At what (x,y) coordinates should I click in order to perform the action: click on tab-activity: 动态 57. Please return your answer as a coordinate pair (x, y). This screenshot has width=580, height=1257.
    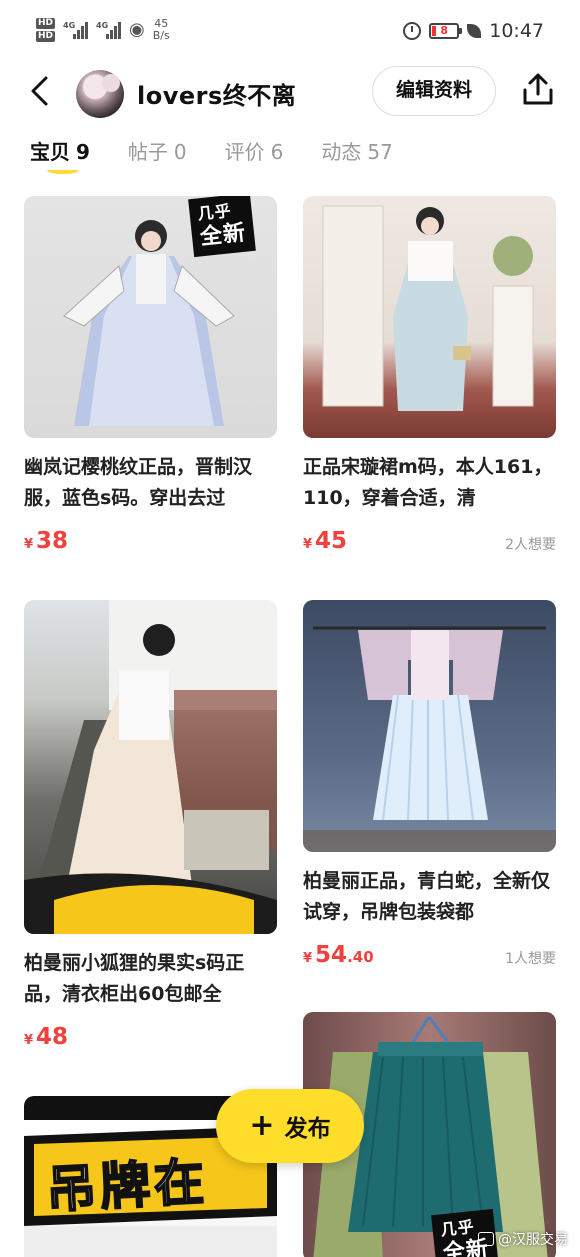
    Looking at the image, I should click on (356, 161).